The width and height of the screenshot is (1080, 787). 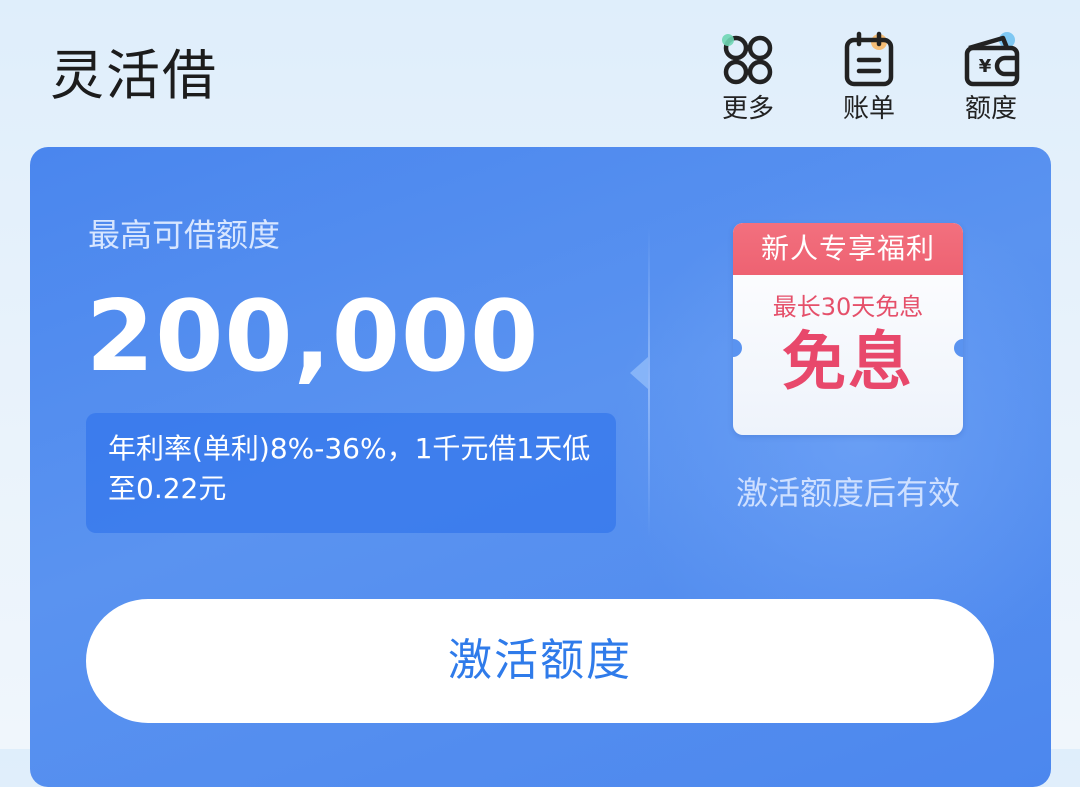 I want to click on bill-button: 账单, so click(x=869, y=80).